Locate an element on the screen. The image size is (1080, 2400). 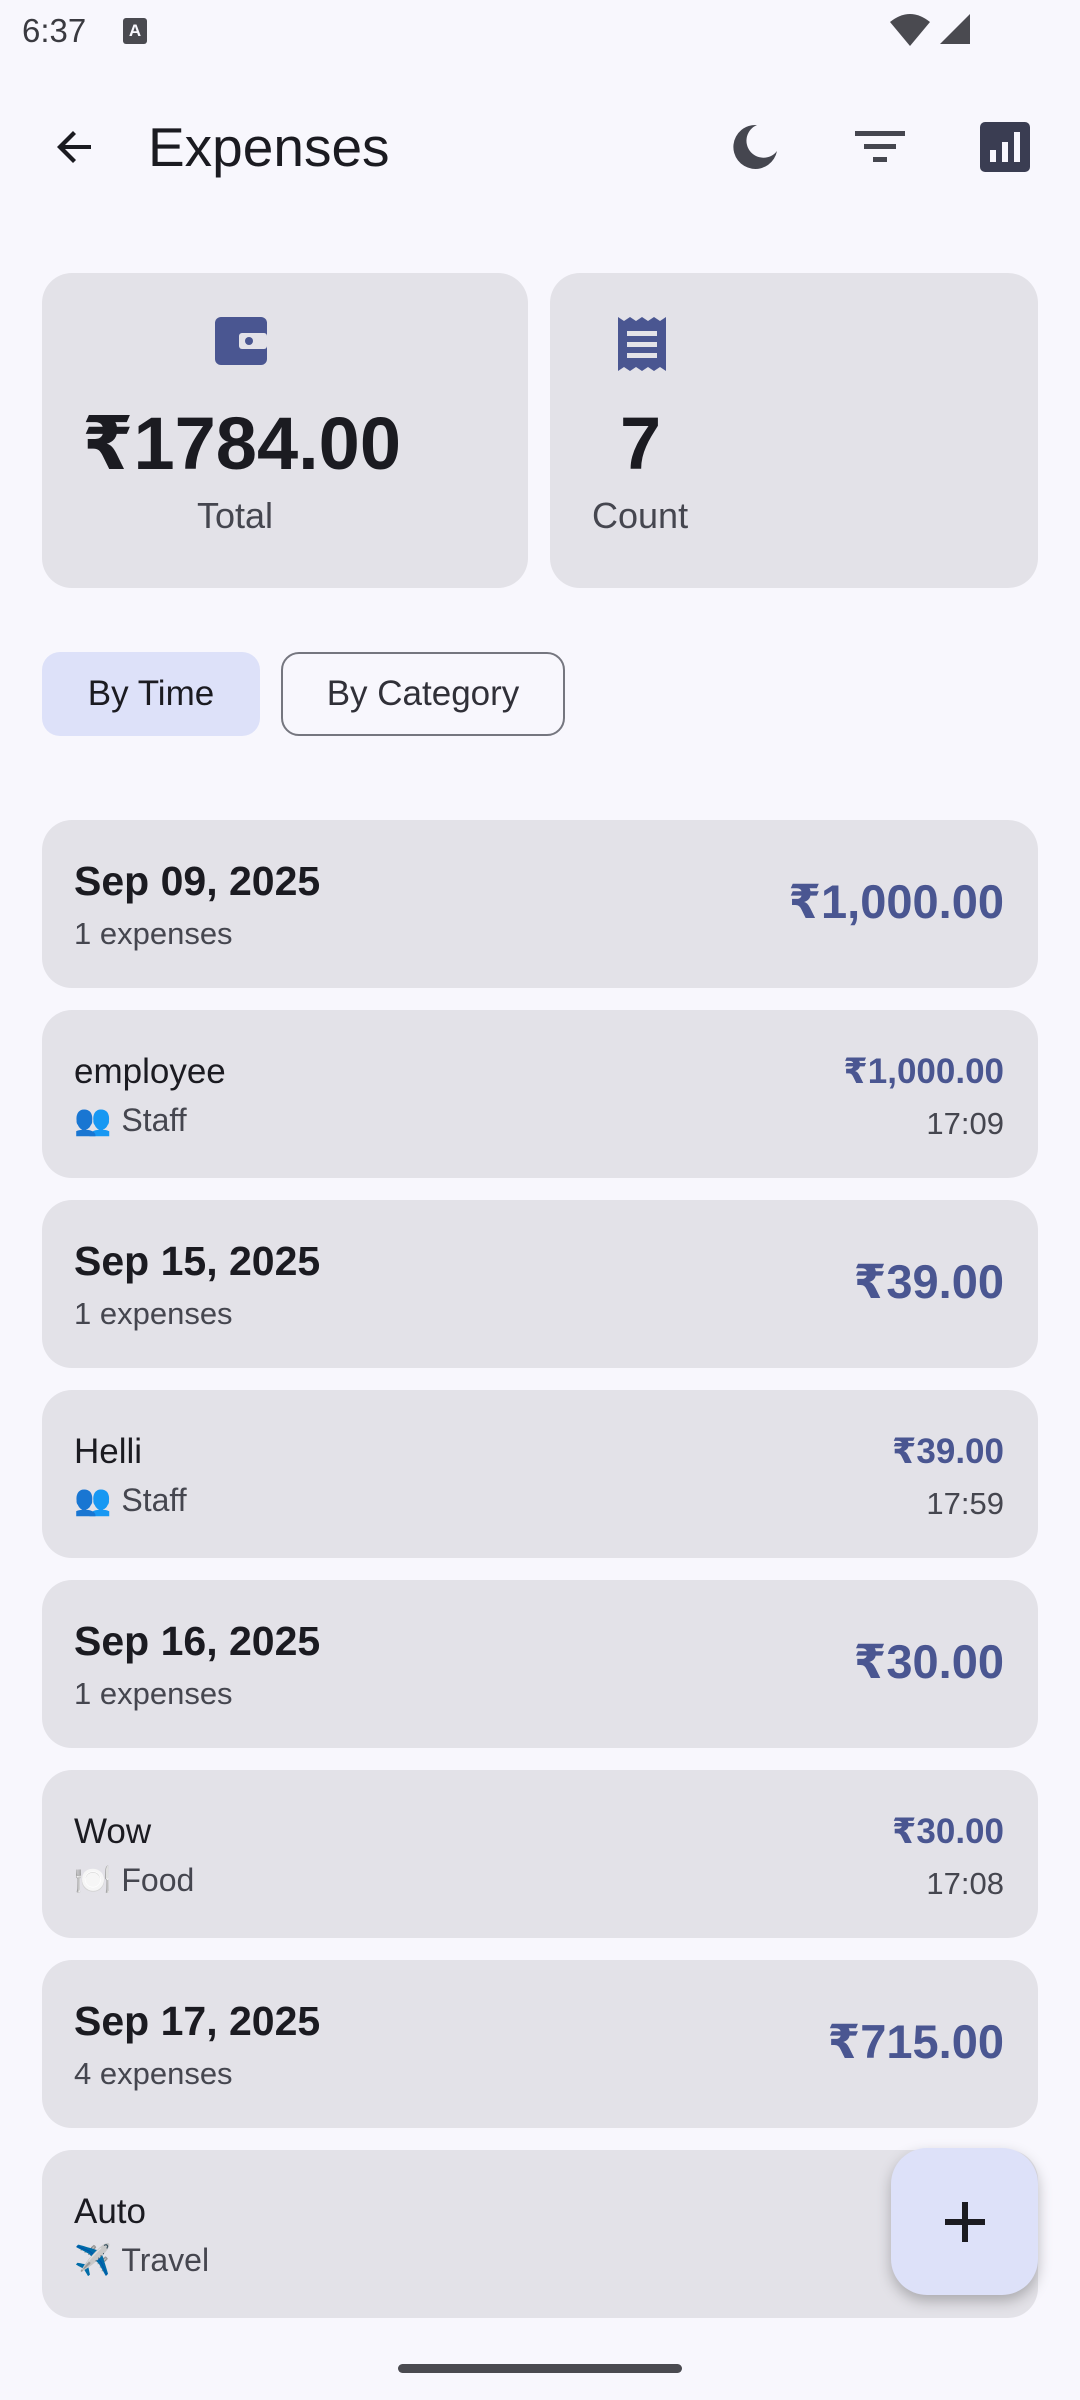
statistics-button is located at coordinates (1005, 147).